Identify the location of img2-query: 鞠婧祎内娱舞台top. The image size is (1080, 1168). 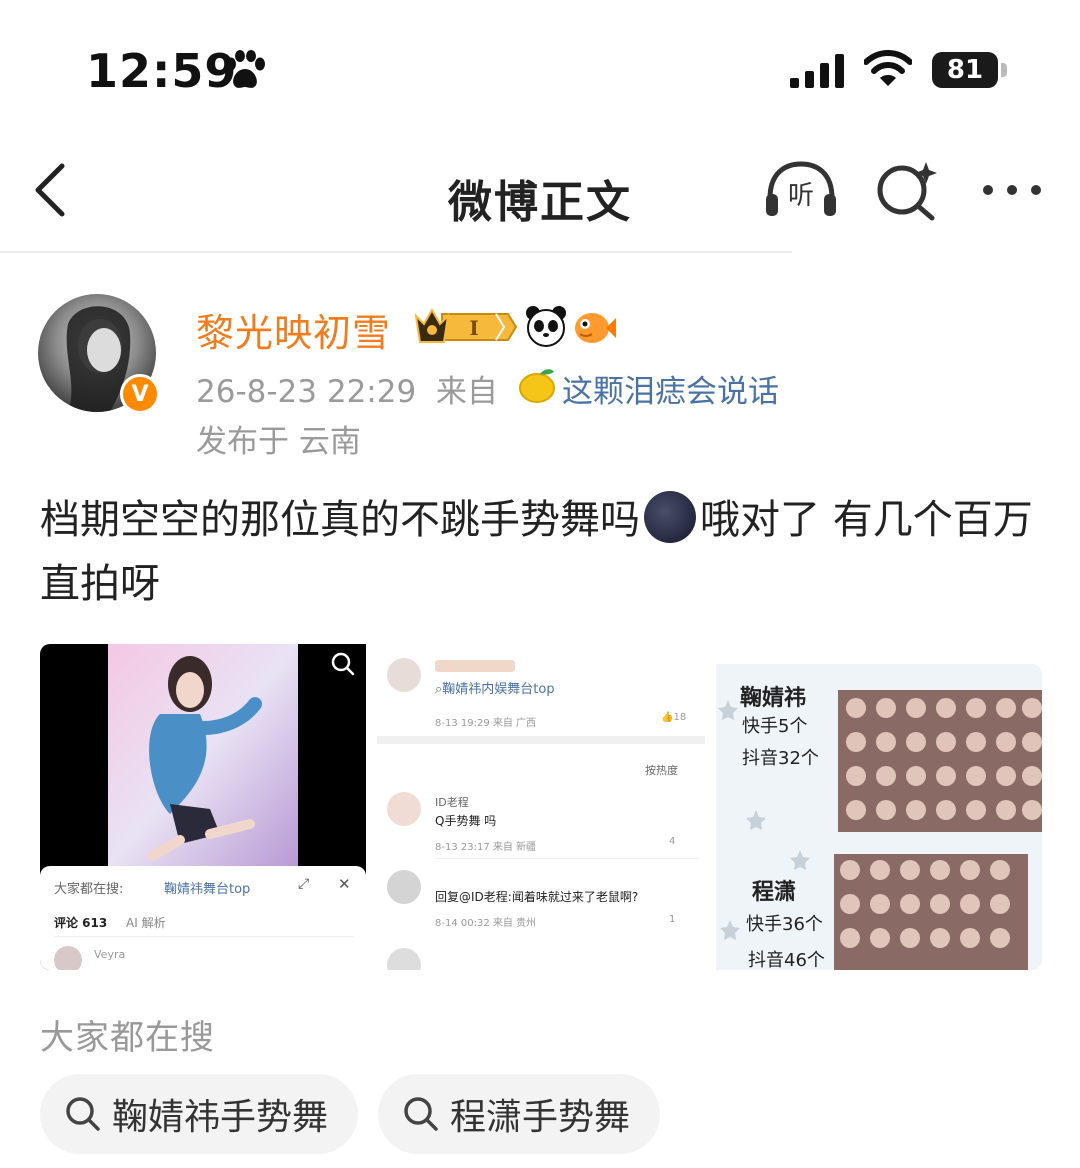
(498, 689).